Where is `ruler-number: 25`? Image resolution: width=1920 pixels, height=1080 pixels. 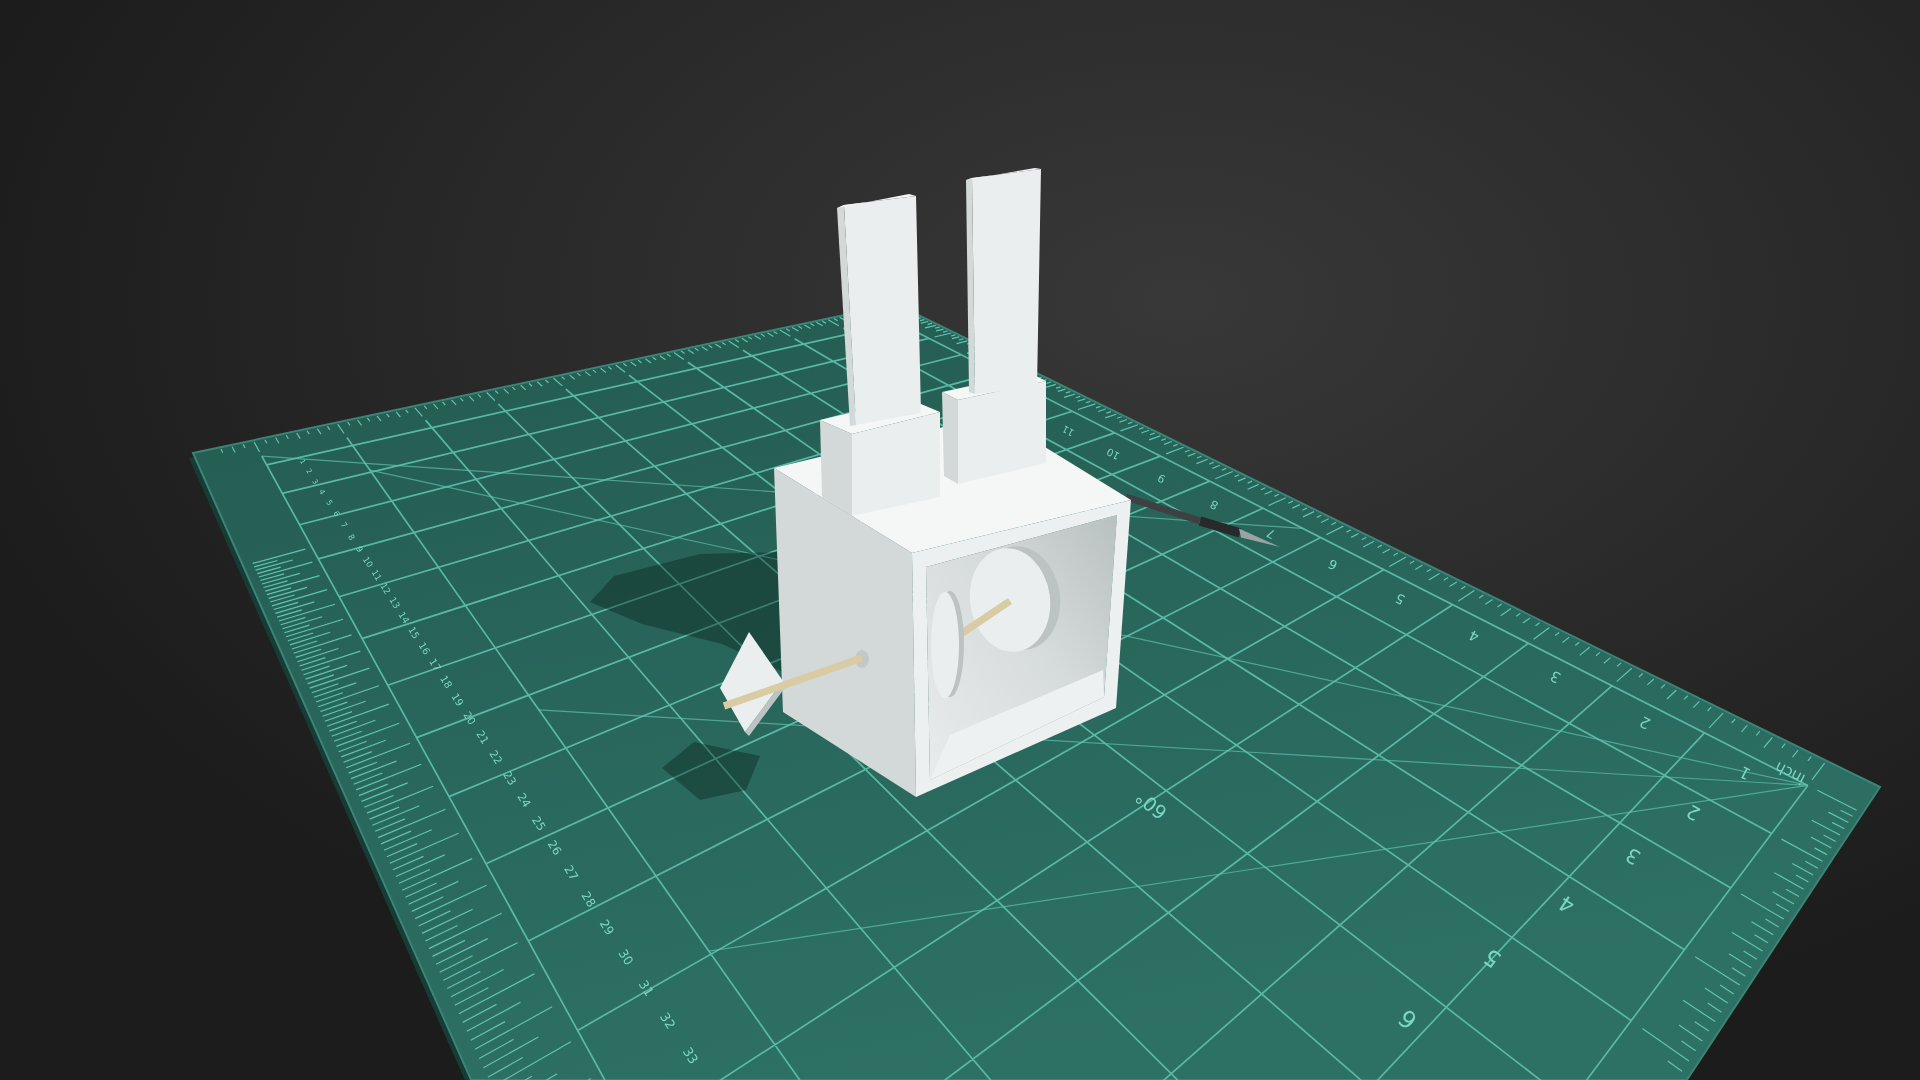 ruler-number: 25 is located at coordinates (539, 823).